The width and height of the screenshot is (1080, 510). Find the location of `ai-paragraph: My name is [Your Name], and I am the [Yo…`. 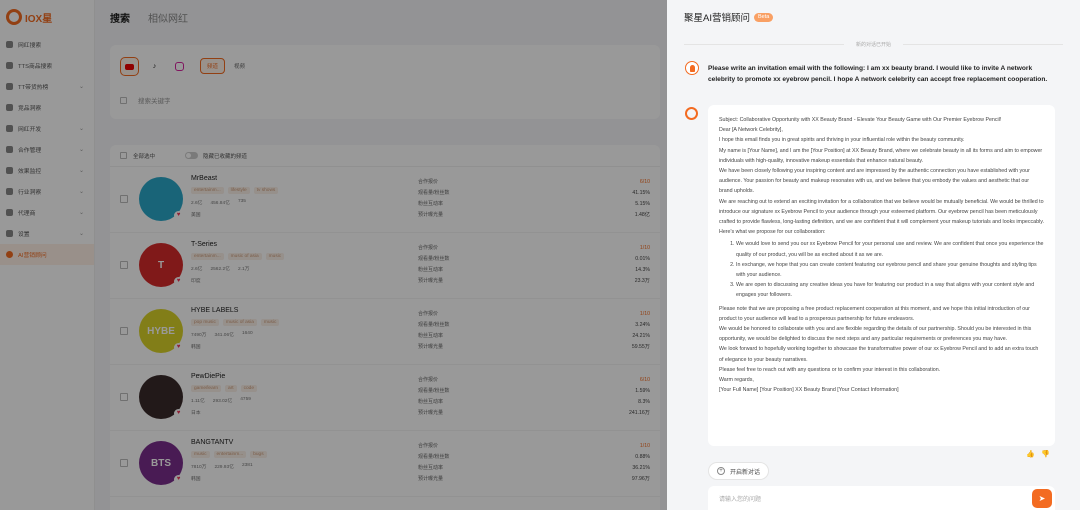

ai-paragraph: My name is [Your Name], and I am the [Yo… is located at coordinates (881, 155).